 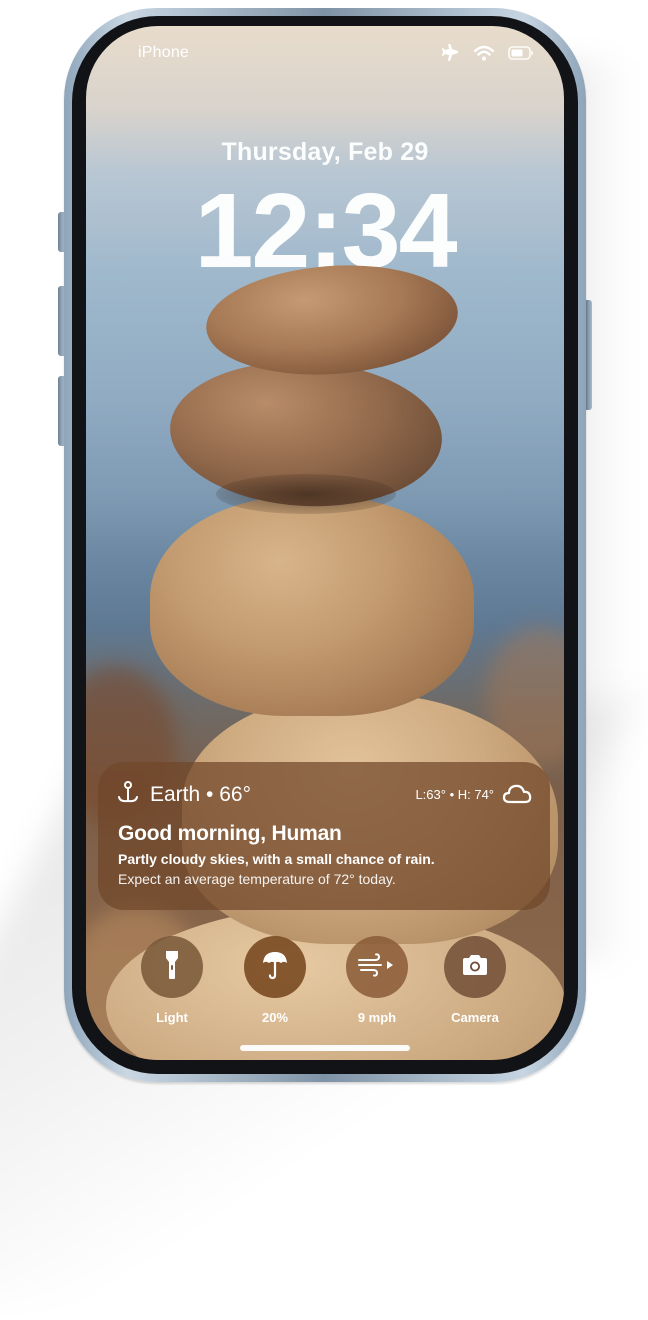 What do you see at coordinates (275, 1017) in the screenshot?
I see `rain-chance-label: 20%` at bounding box center [275, 1017].